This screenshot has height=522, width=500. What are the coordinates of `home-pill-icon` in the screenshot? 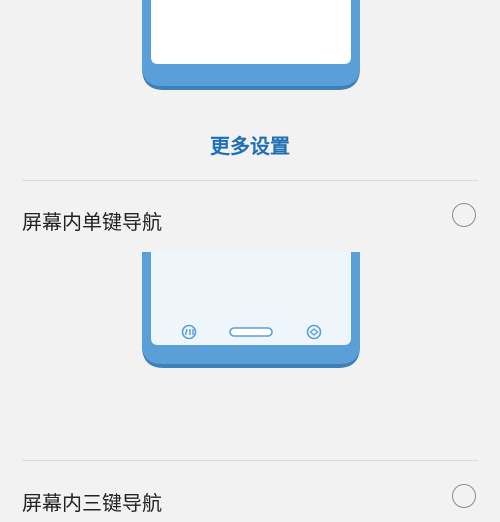 It's located at (251, 332).